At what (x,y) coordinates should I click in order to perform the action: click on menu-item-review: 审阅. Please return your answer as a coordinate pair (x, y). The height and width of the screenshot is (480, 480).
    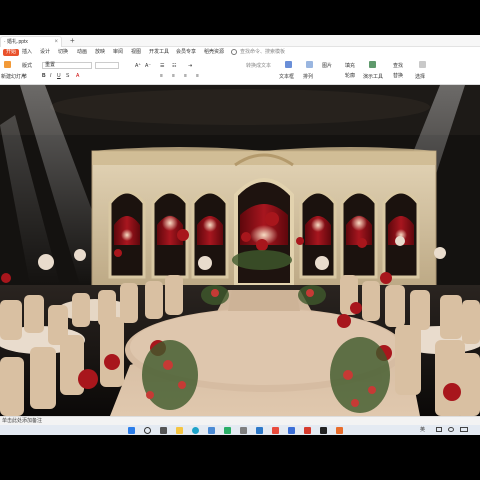
    Looking at the image, I should click on (118, 52).